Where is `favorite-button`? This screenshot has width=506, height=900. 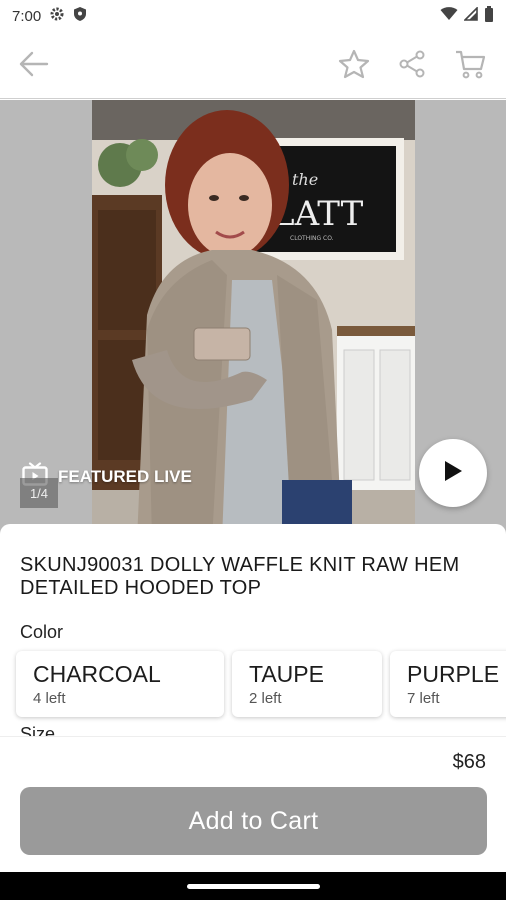 favorite-button is located at coordinates (354, 66).